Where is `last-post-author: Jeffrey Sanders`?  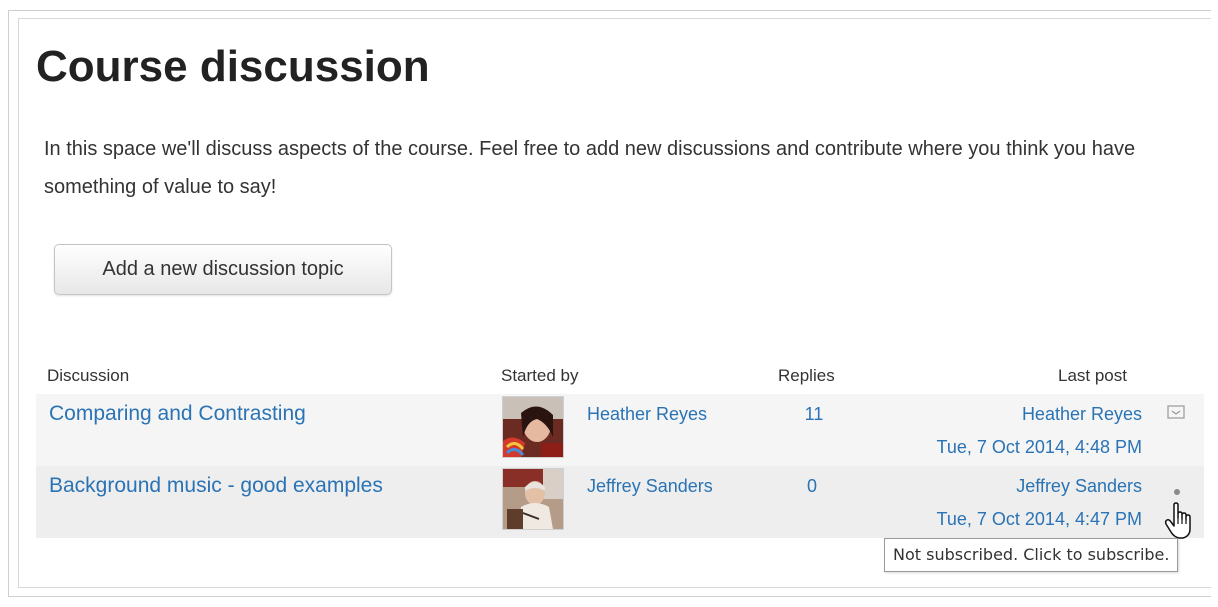 last-post-author: Jeffrey Sanders is located at coordinates (1079, 486).